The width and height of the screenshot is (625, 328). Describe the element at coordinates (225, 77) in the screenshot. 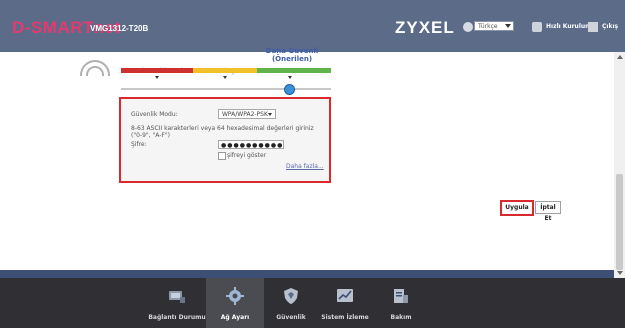

I see `tick-marker-easy` at that location.